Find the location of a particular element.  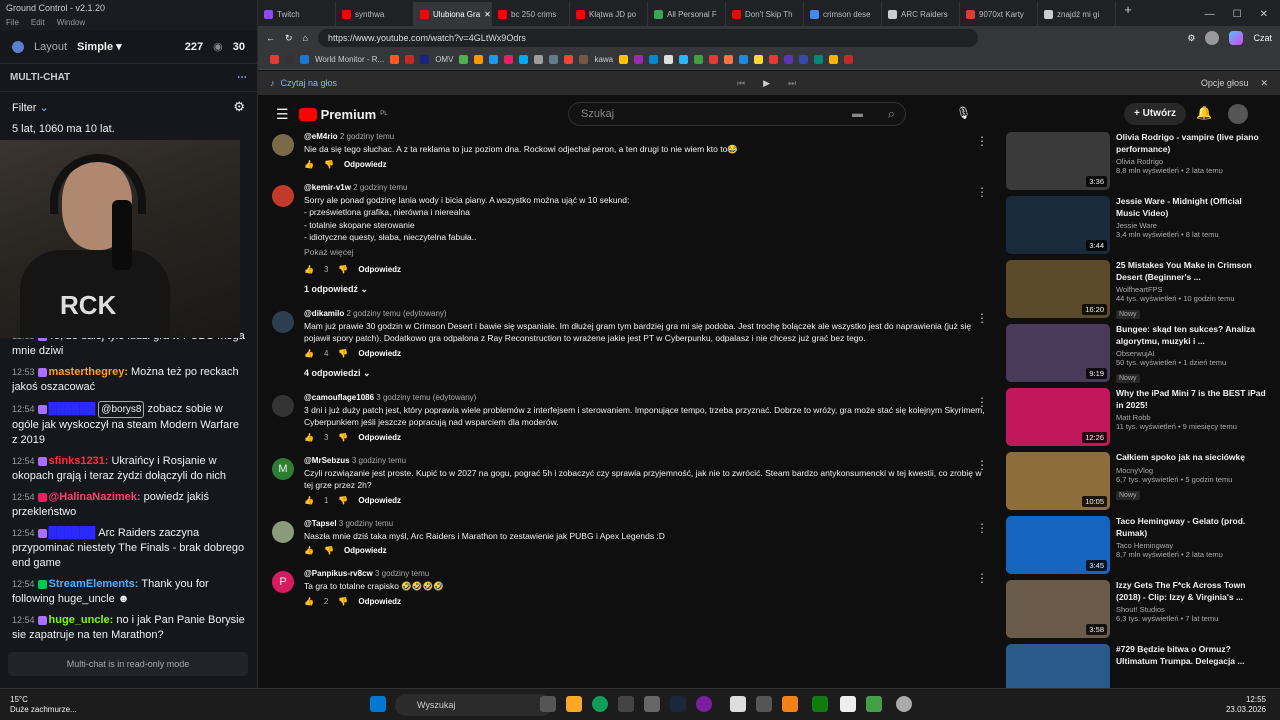

previous-icon: ⏮ is located at coordinates (741, 83).